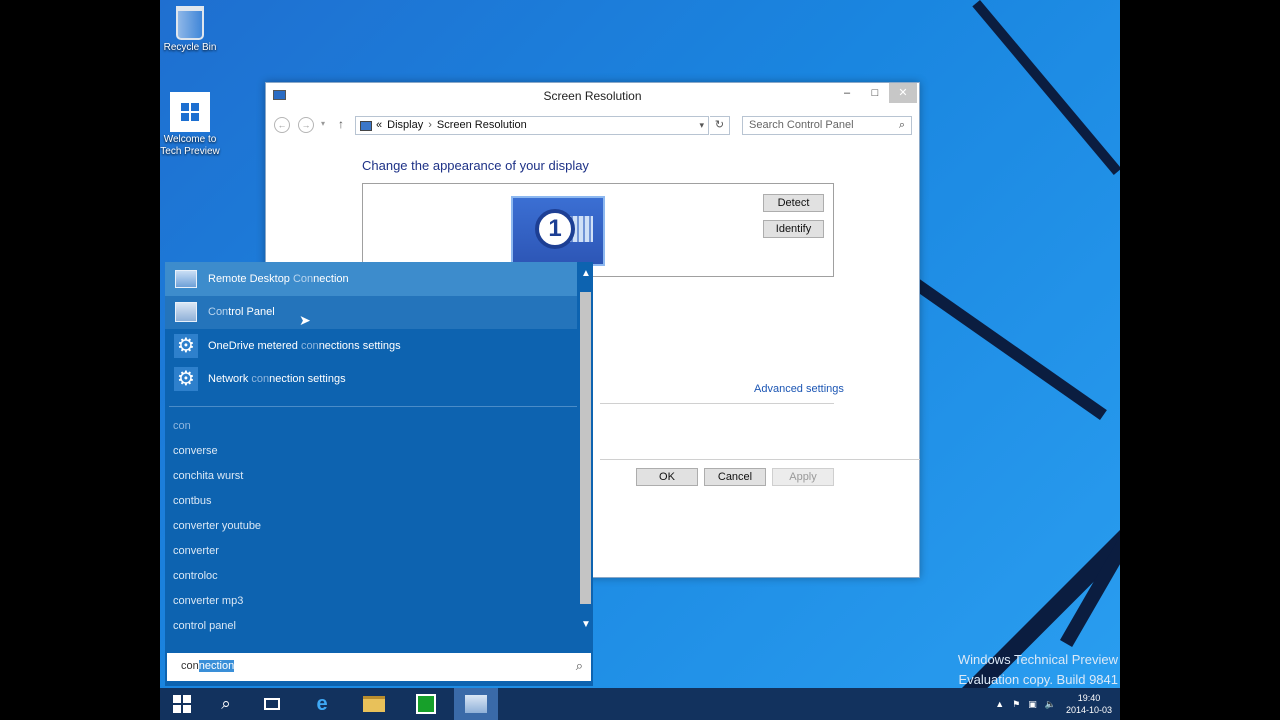  Describe the element at coordinates (241, 312) in the screenshot. I see `result-label: Control Panel` at that location.